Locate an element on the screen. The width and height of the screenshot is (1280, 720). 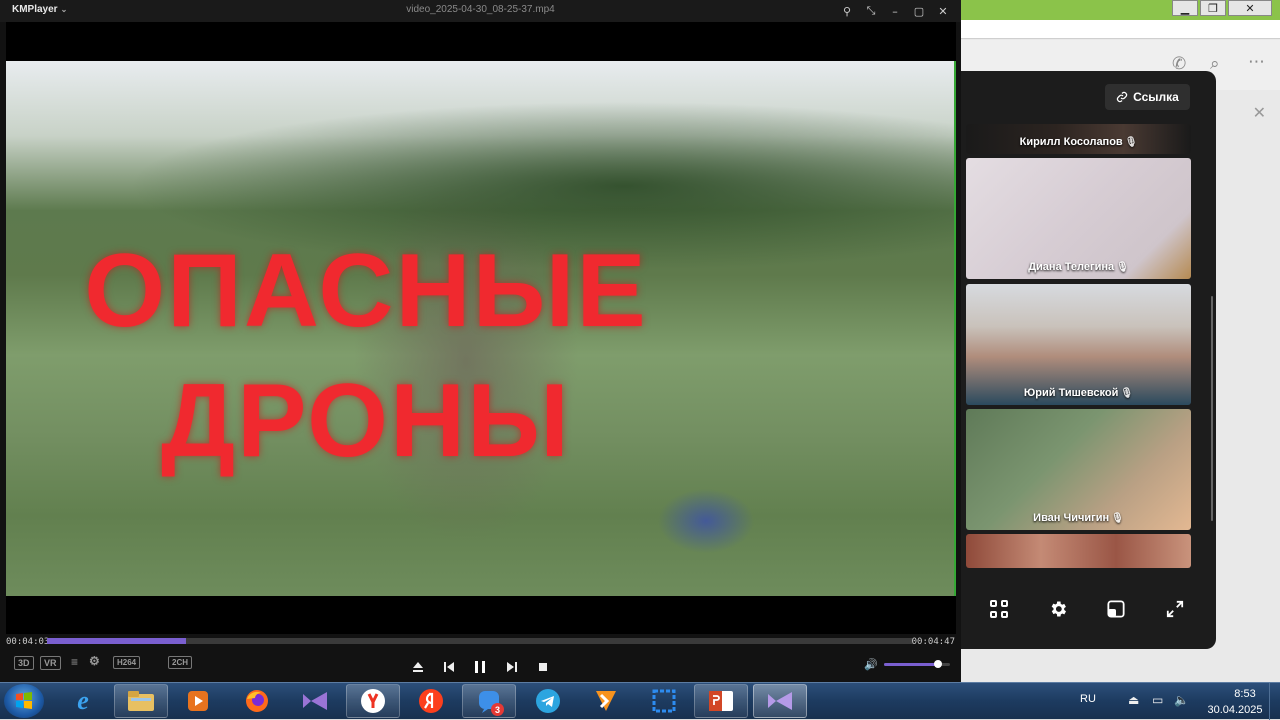
taskbar-snipping-tool is located at coordinates (664, 701).